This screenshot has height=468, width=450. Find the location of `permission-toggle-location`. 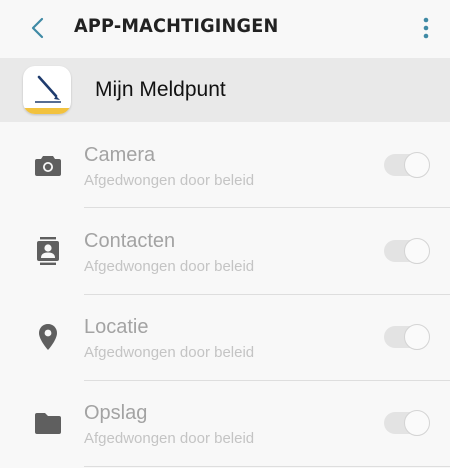

permission-toggle-location is located at coordinates (408, 337).